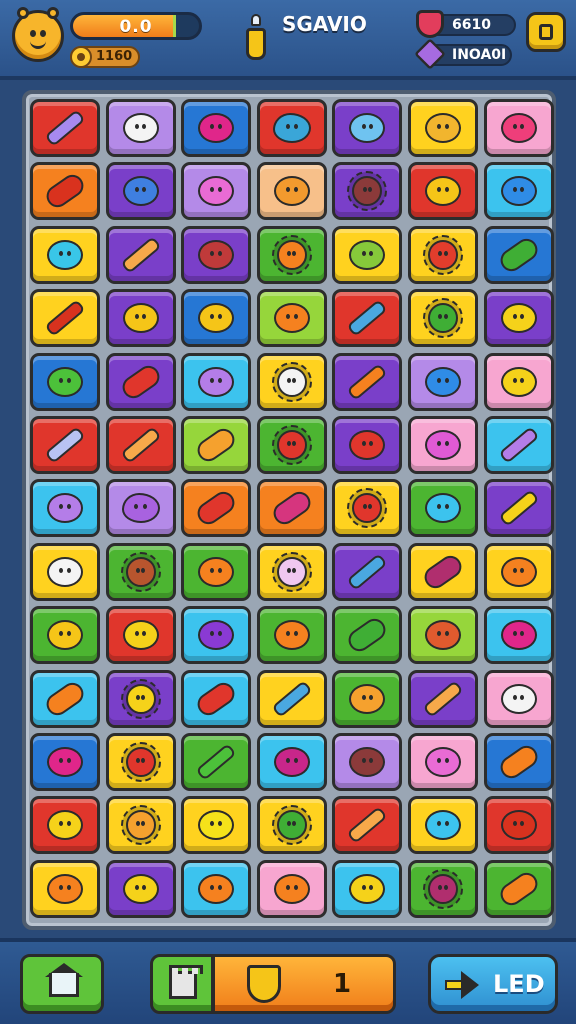 The height and width of the screenshot is (1024, 576). What do you see at coordinates (256, 37) in the screenshot?
I see `potion-icon` at bounding box center [256, 37].